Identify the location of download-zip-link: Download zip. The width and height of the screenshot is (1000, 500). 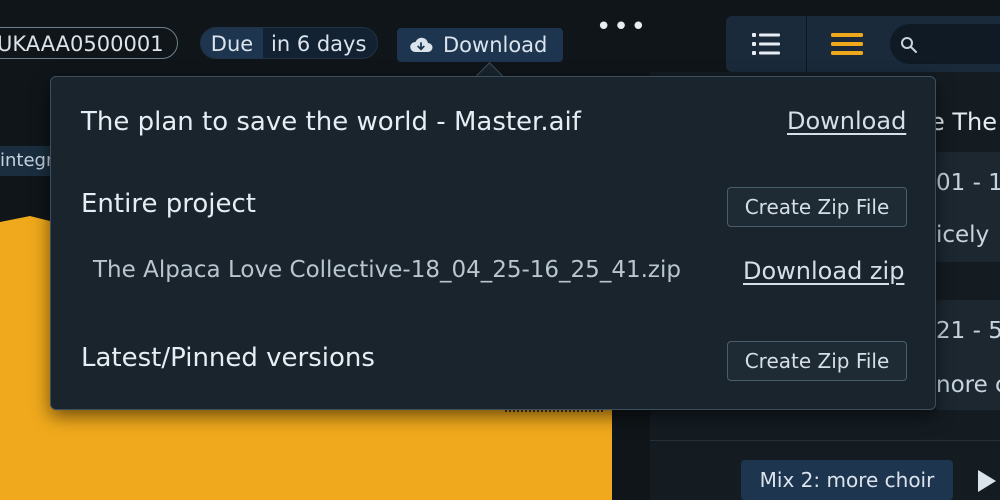
(823, 271).